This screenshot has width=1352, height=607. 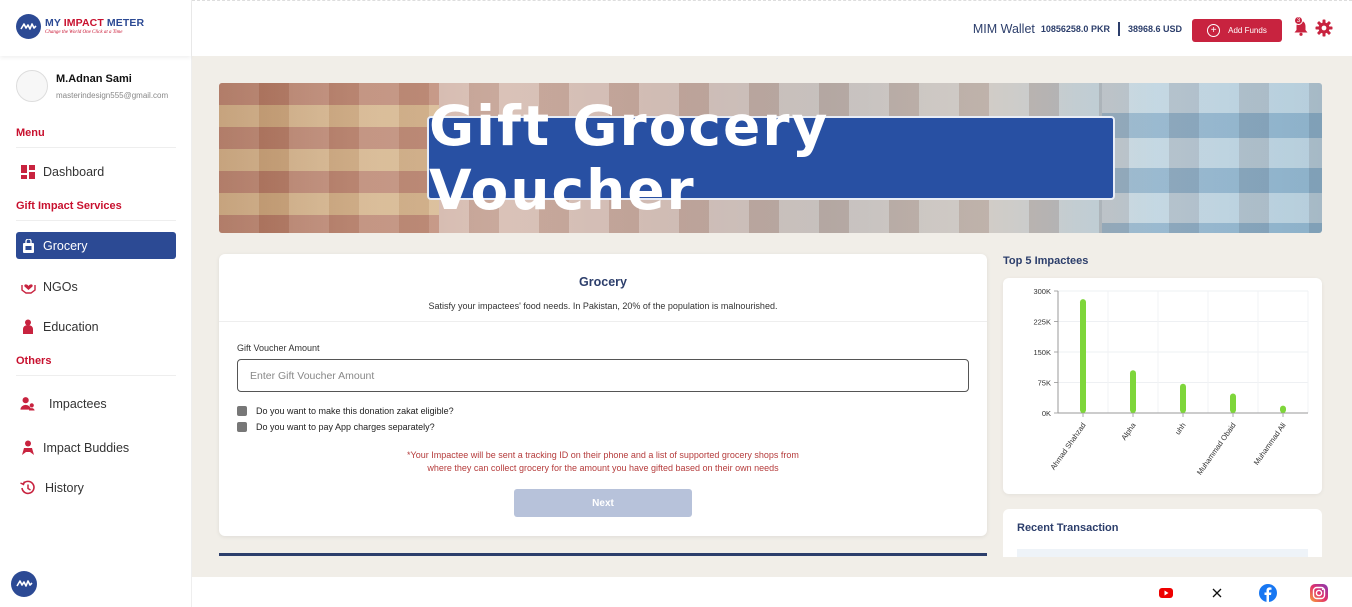 I want to click on x-tick-label: uhh, so click(x=1180, y=428).